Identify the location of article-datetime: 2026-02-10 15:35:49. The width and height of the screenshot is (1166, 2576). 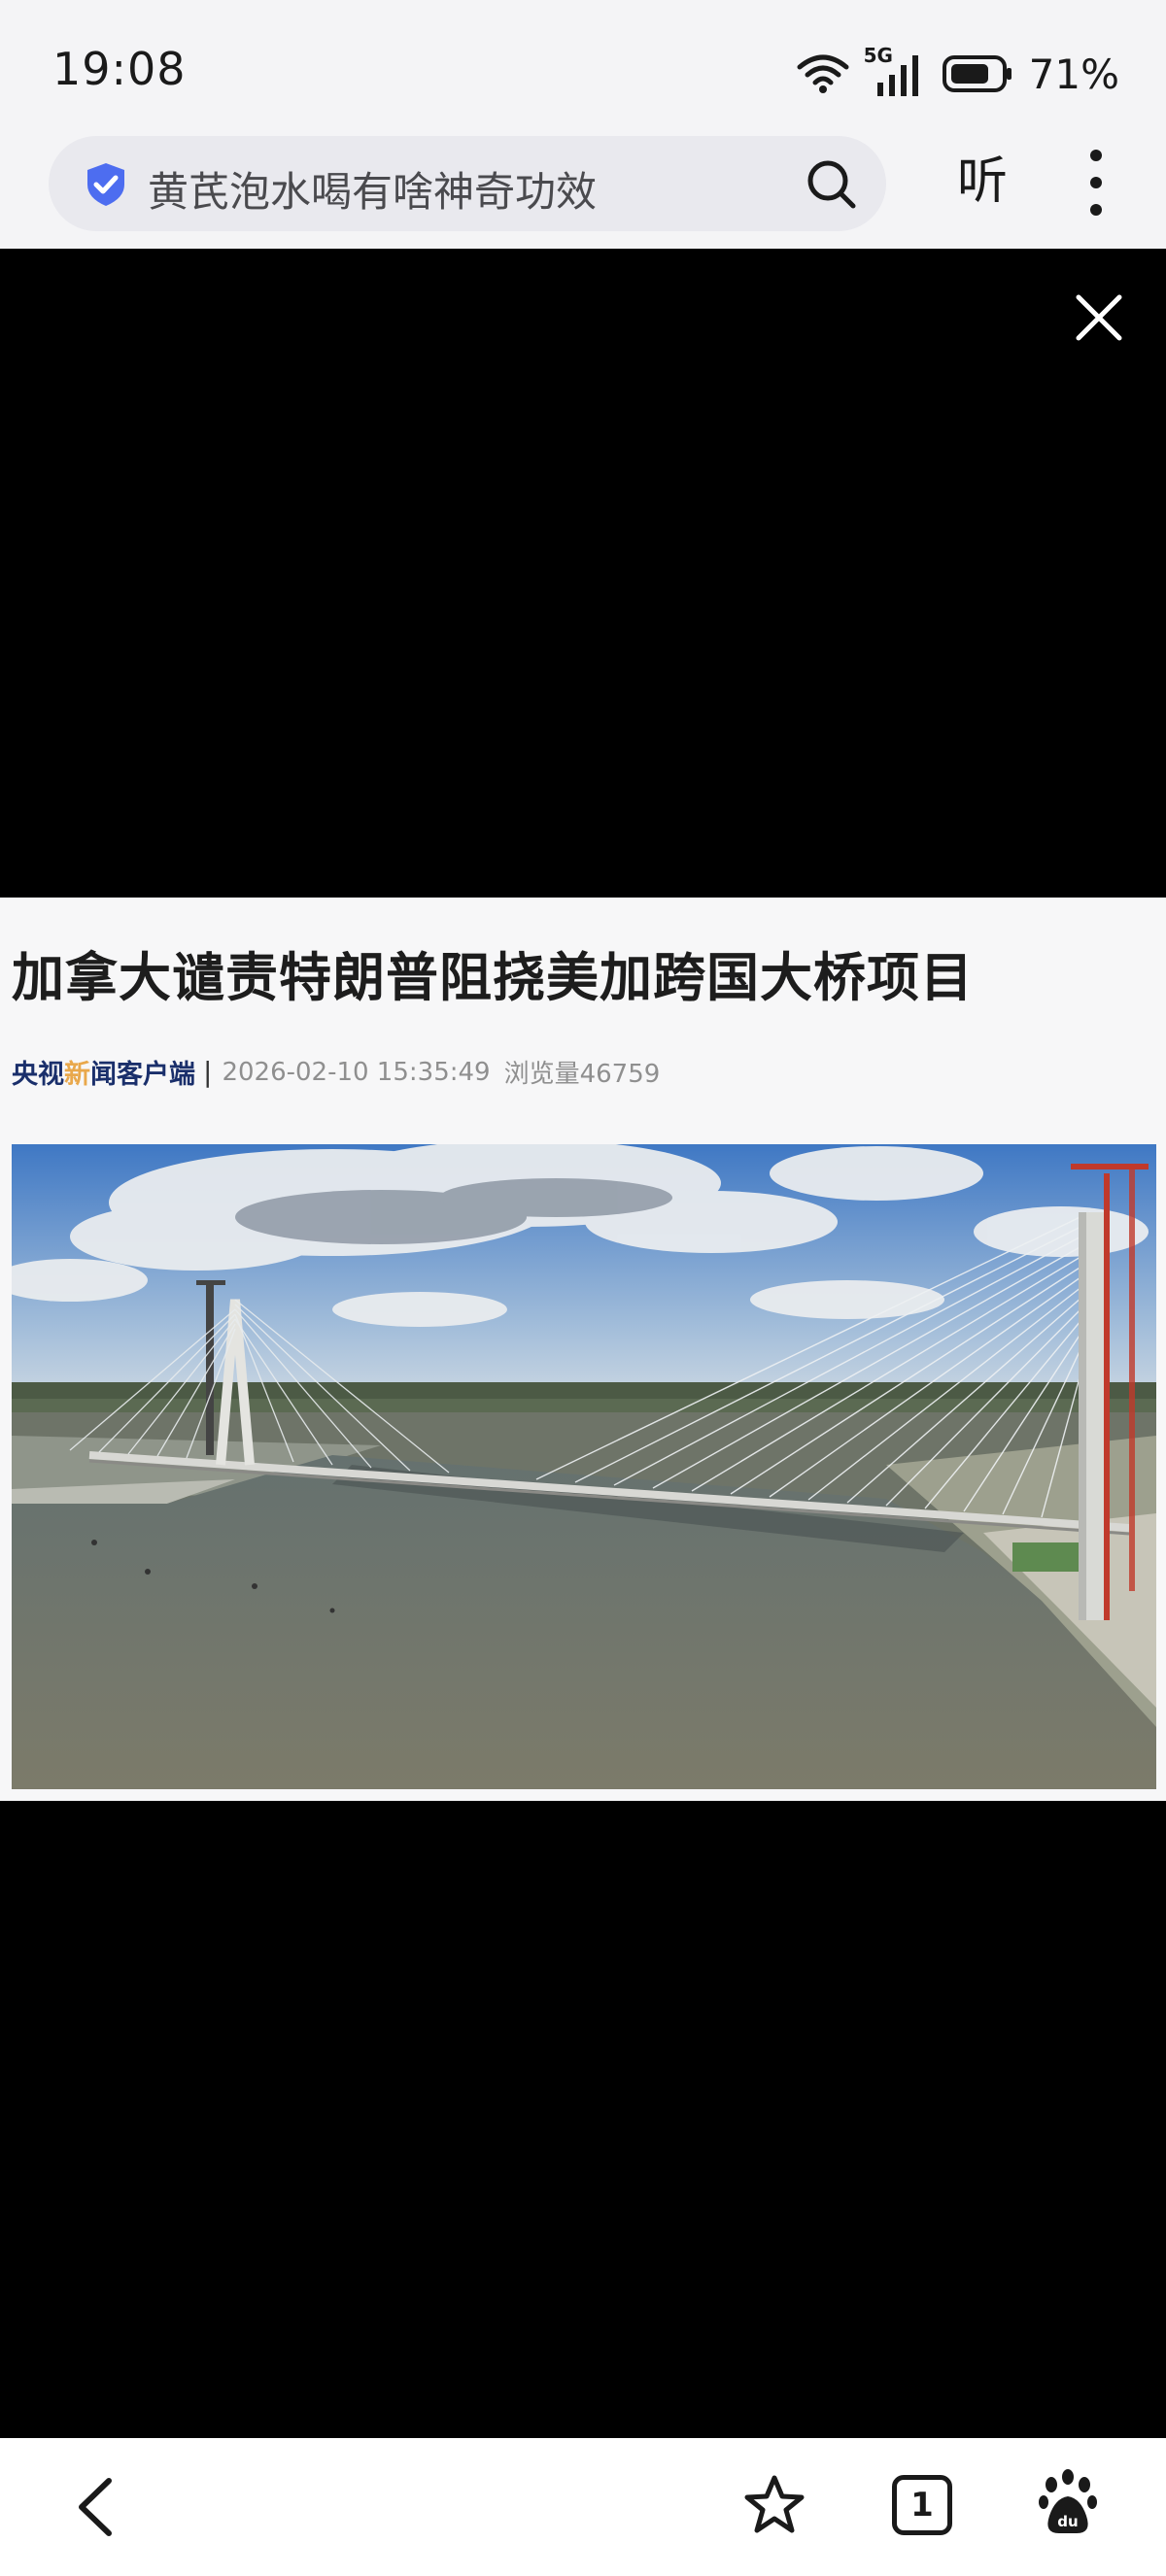
(356, 1072).